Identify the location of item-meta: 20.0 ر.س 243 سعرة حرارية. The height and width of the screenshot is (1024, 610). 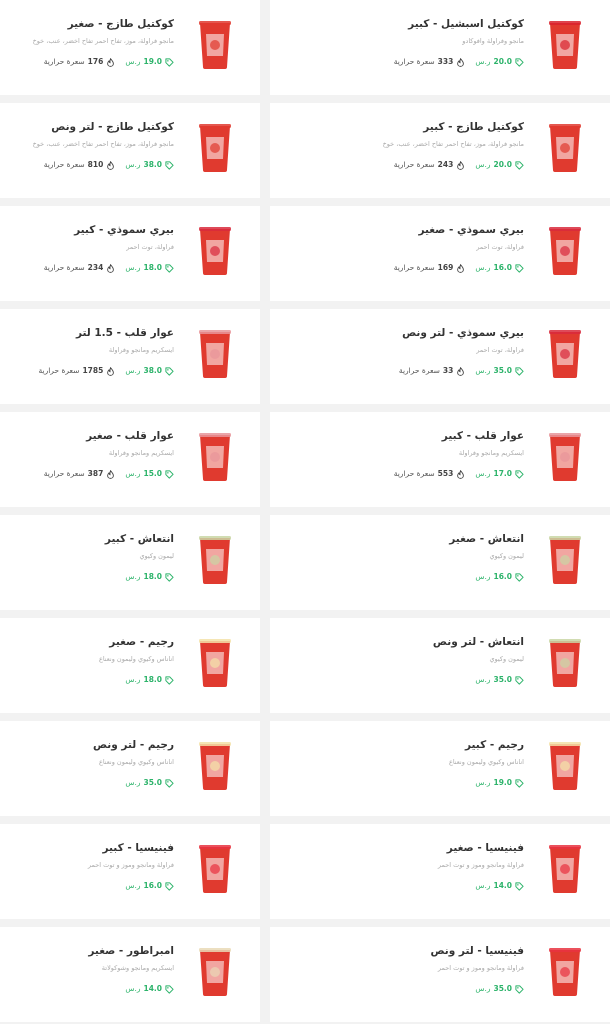
(401, 165).